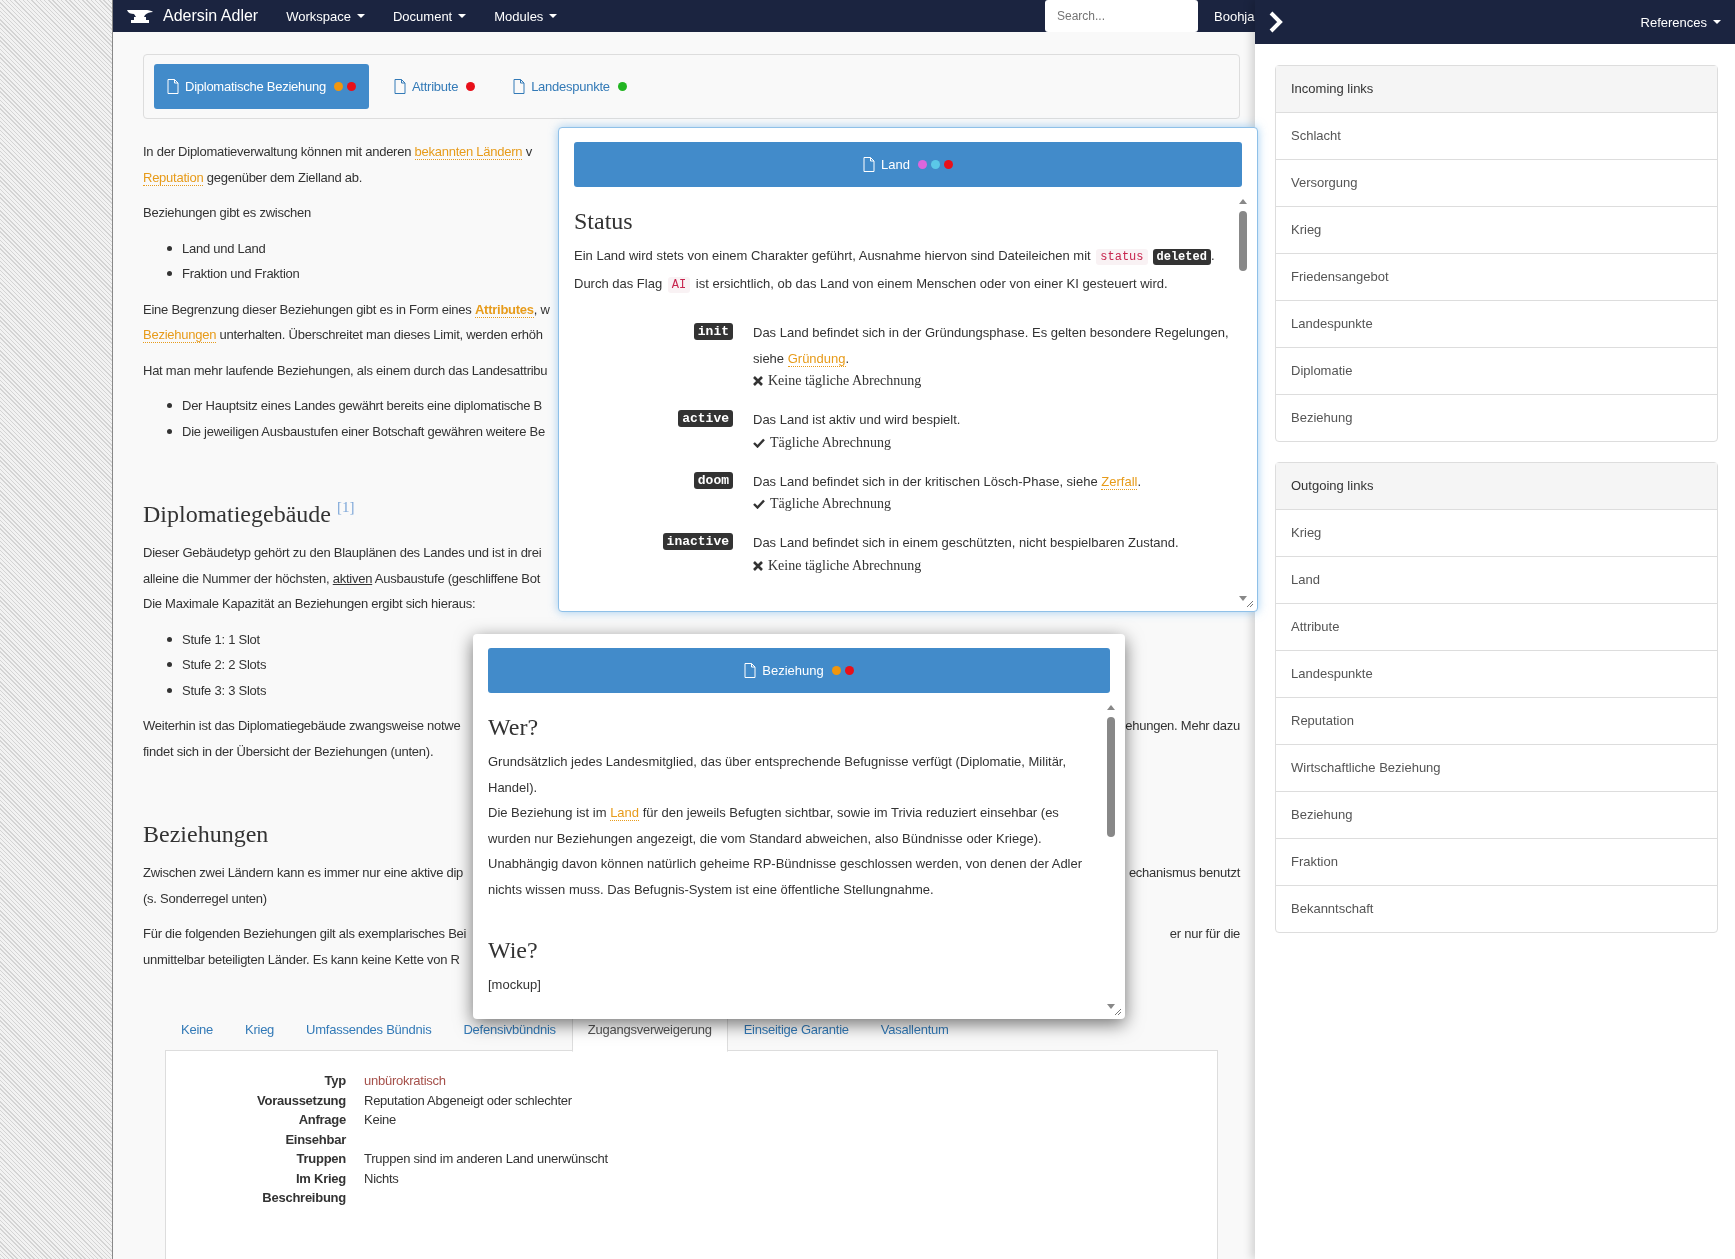 The height and width of the screenshot is (1259, 1735). I want to click on field-label: Anfrage, so click(321, 1120).